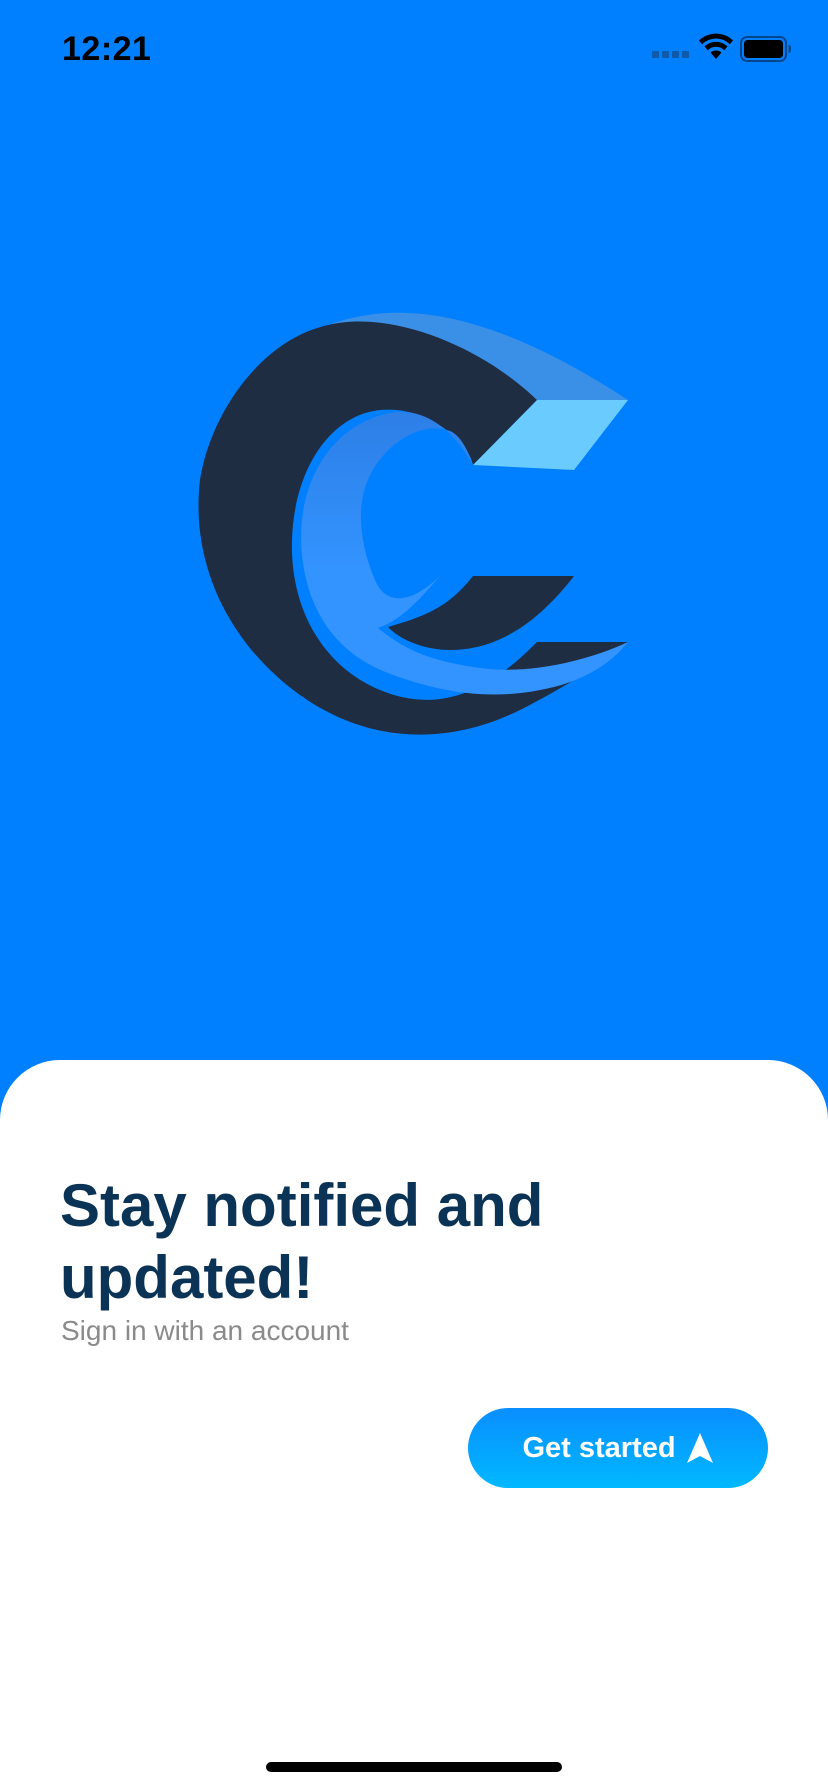  Describe the element at coordinates (302, 1241) in the screenshot. I see `page-title: Stay notified and updated!` at that location.